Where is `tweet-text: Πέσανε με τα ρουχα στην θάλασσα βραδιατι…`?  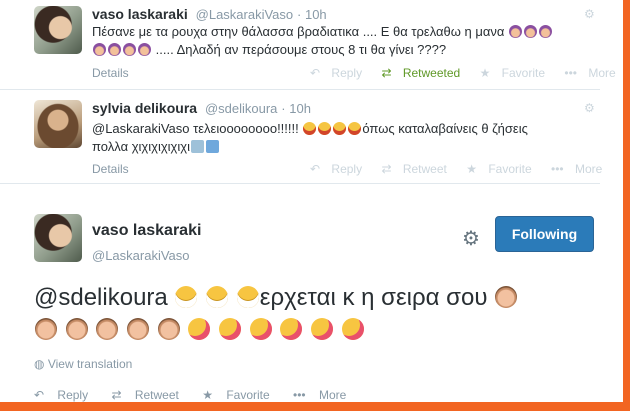 tweet-text: Πέσανε με τα ρουχα στην θάλασσα βραδιατι… is located at coordinates (342, 41).